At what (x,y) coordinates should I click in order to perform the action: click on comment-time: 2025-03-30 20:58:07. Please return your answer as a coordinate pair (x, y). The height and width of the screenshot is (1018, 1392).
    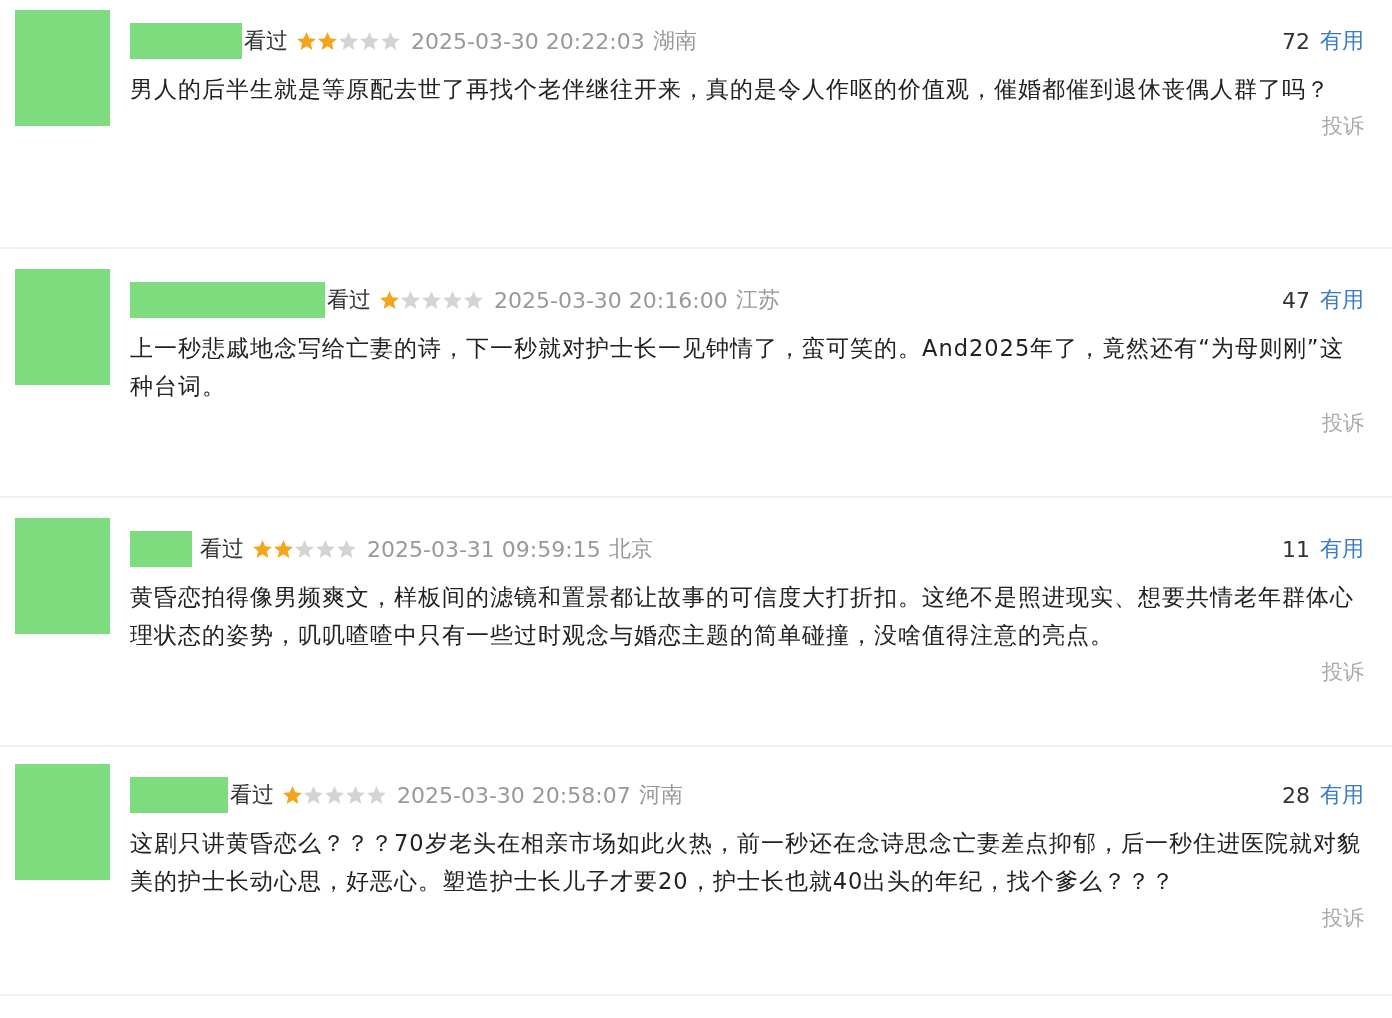
    Looking at the image, I should click on (514, 795).